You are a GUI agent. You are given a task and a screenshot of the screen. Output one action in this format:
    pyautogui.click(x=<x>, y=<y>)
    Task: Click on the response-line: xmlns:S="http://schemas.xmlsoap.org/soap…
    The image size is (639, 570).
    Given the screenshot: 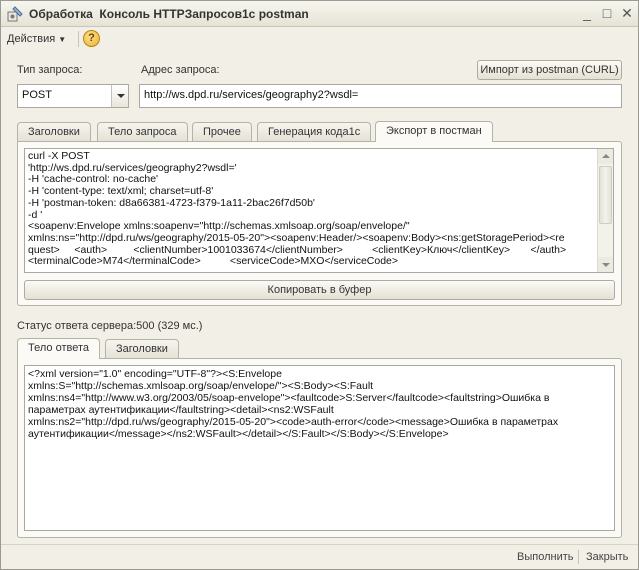 What is the action you would take?
    pyautogui.click(x=201, y=386)
    